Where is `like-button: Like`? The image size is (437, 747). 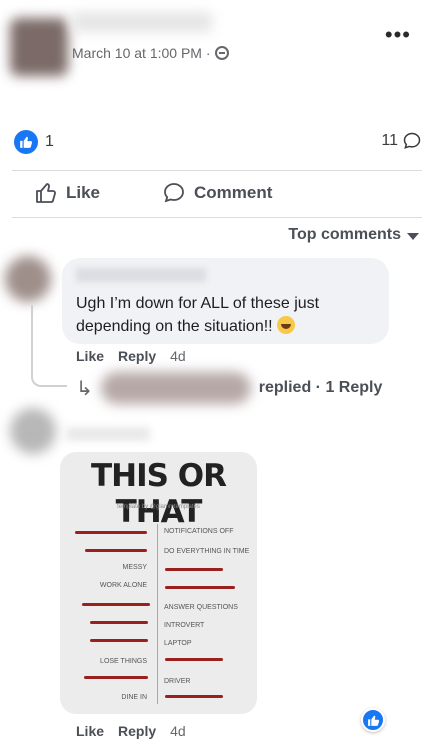
like-button: Like is located at coordinates (67, 193).